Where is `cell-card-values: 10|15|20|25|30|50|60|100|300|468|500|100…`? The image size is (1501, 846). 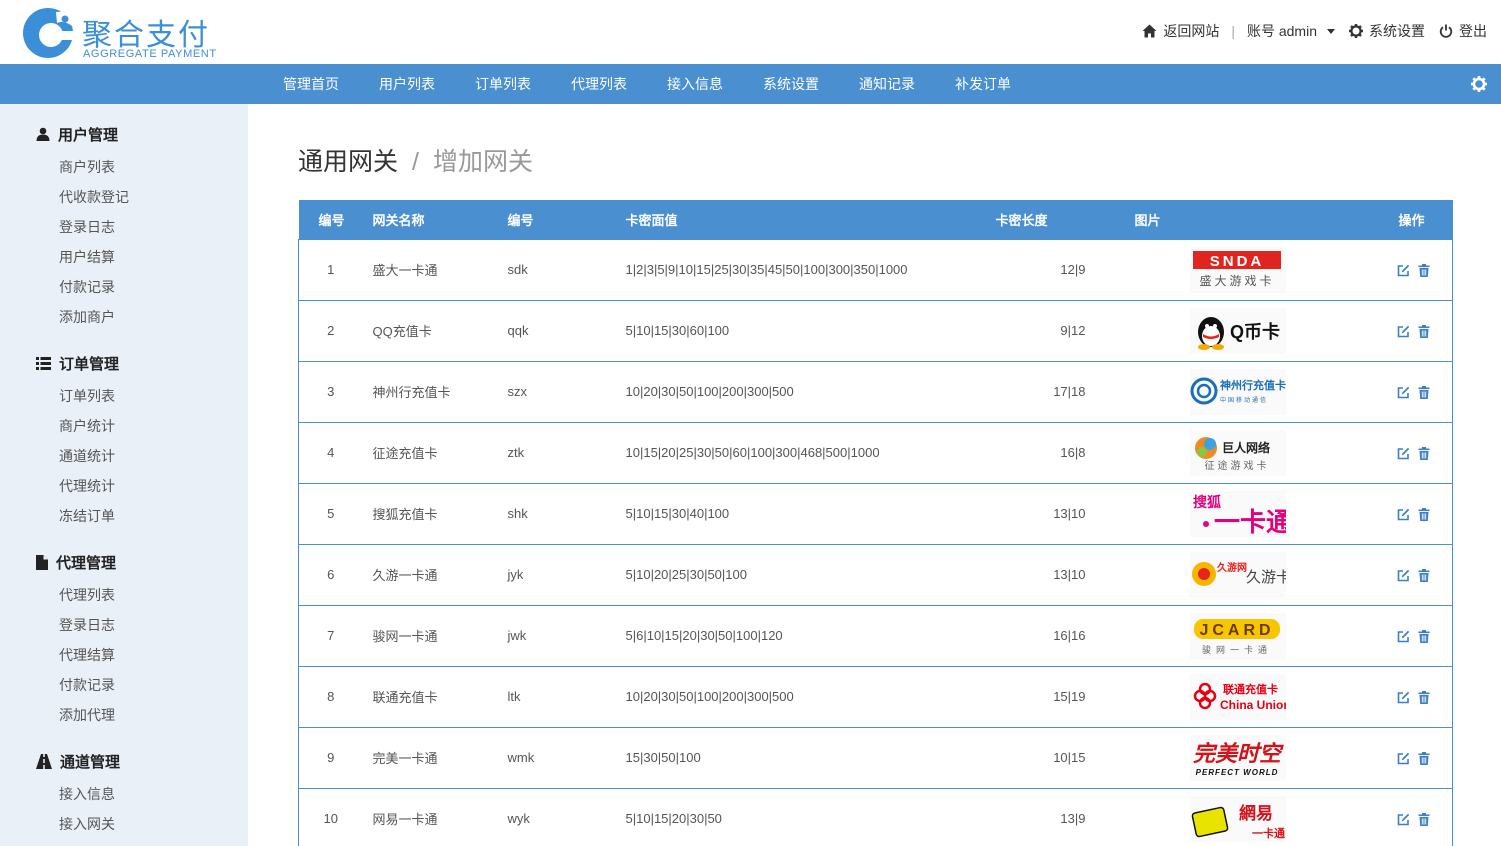 cell-card-values: 10|15|20|25|30|50|60|100|300|468|500|100… is located at coordinates (810, 452).